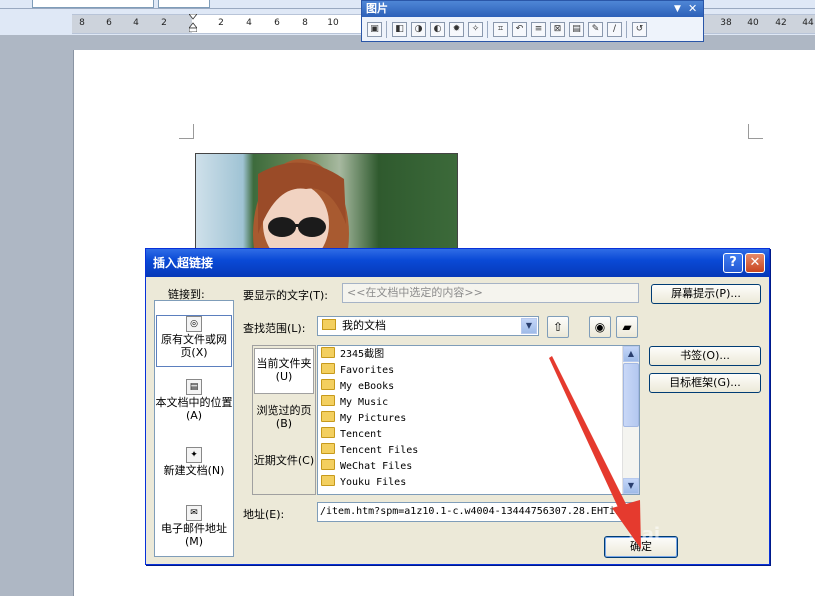 Image resolution: width=815 pixels, height=596 pixels. What do you see at coordinates (354, 403) in the screenshot?
I see `list-item: My Music` at bounding box center [354, 403].